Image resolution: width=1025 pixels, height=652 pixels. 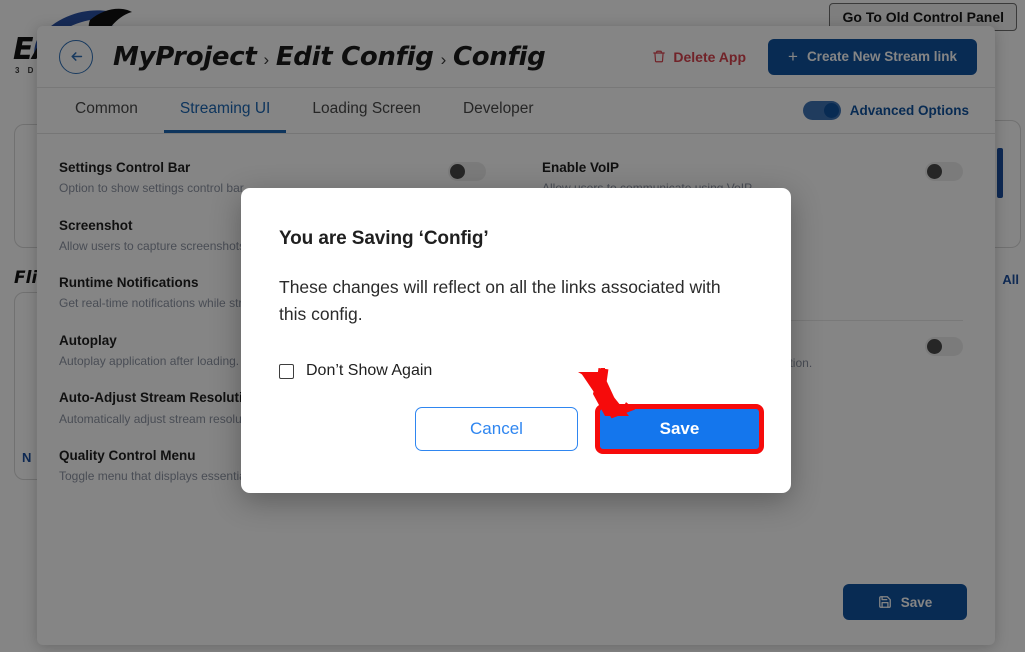 What do you see at coordinates (286, 371) in the screenshot?
I see `dont-show-again-checkbox` at bounding box center [286, 371].